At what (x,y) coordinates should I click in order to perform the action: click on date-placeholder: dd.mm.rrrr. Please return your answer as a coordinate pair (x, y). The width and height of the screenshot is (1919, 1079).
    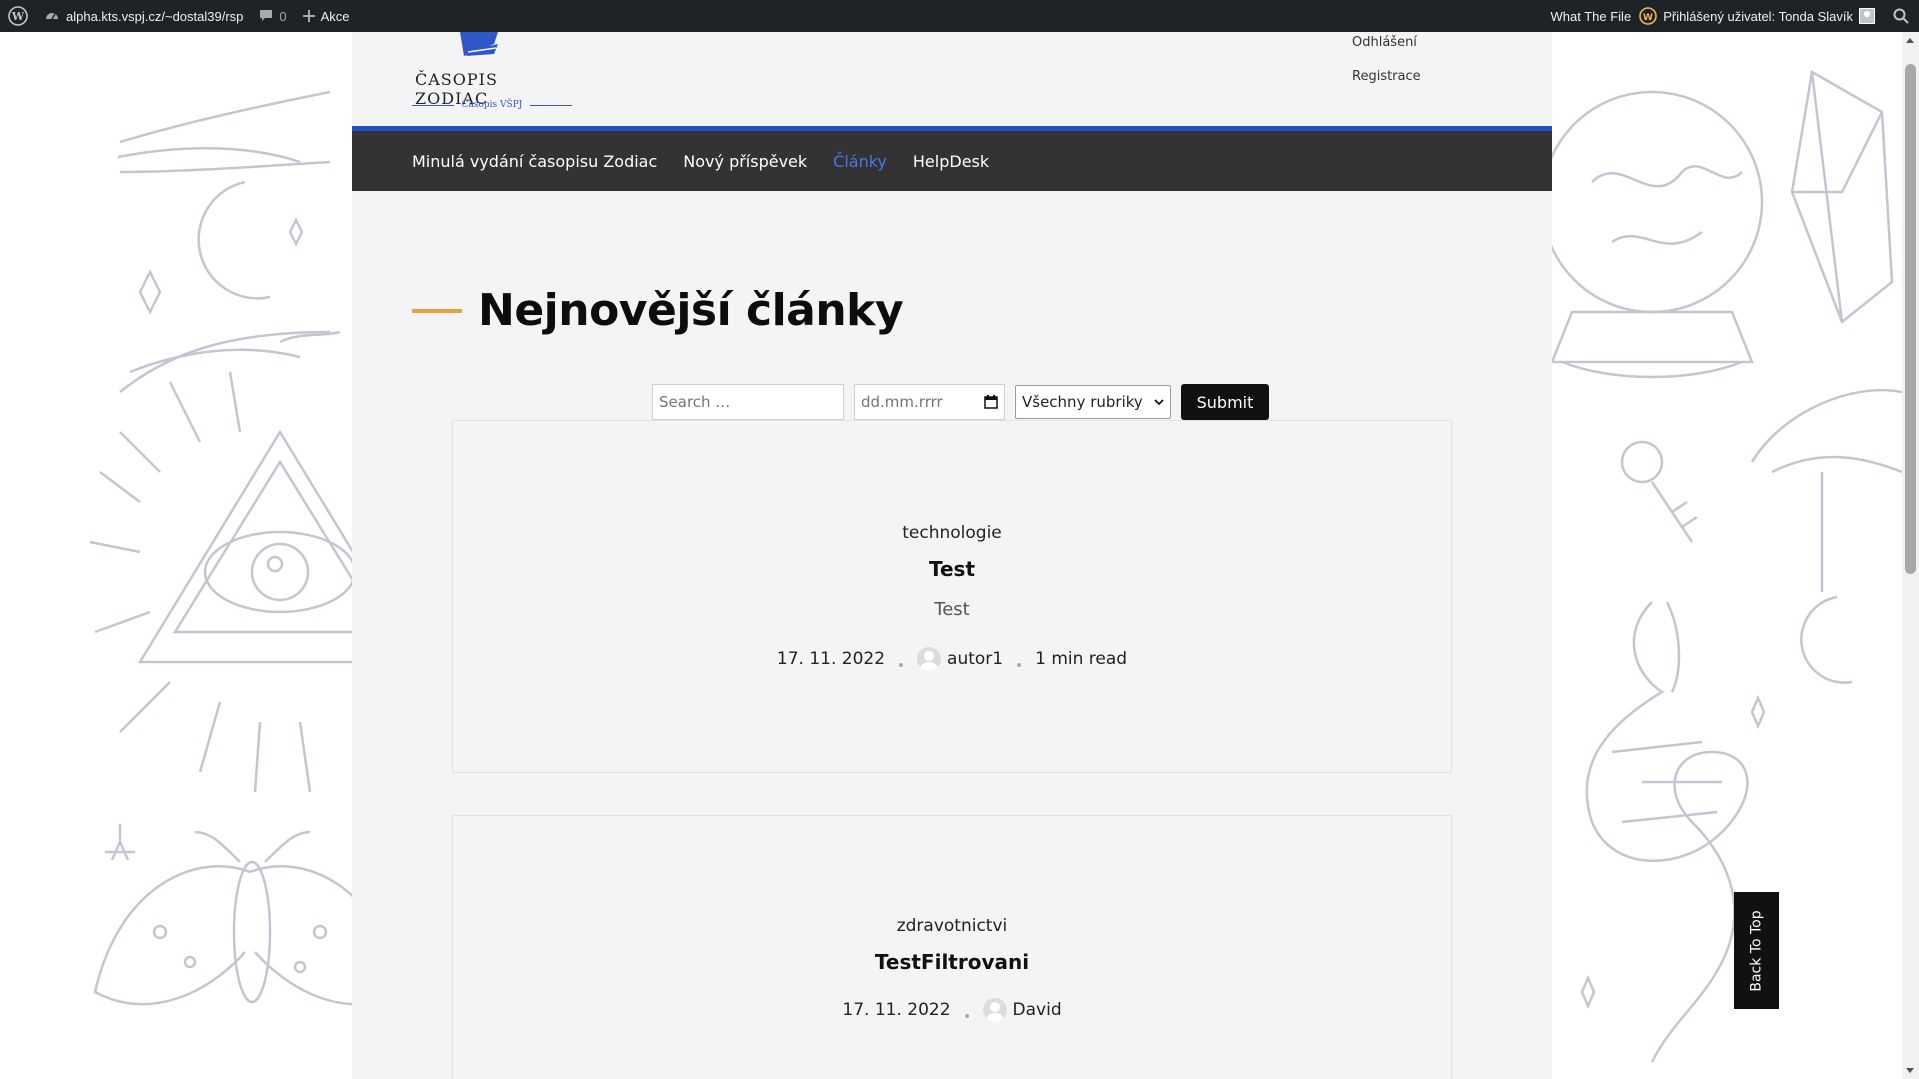
    Looking at the image, I should click on (902, 402).